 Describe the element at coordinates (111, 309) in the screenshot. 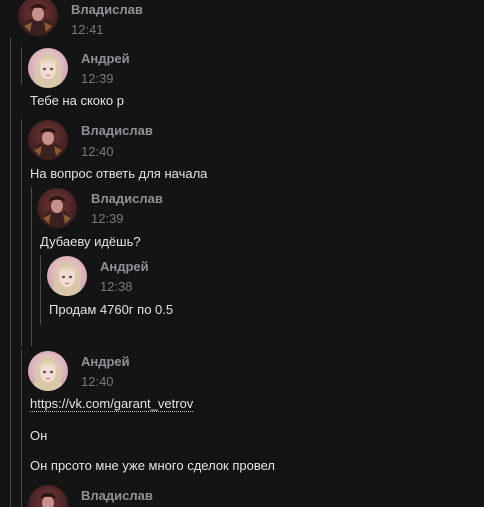

I see `message-text: Продам 4760г по 0.5` at that location.